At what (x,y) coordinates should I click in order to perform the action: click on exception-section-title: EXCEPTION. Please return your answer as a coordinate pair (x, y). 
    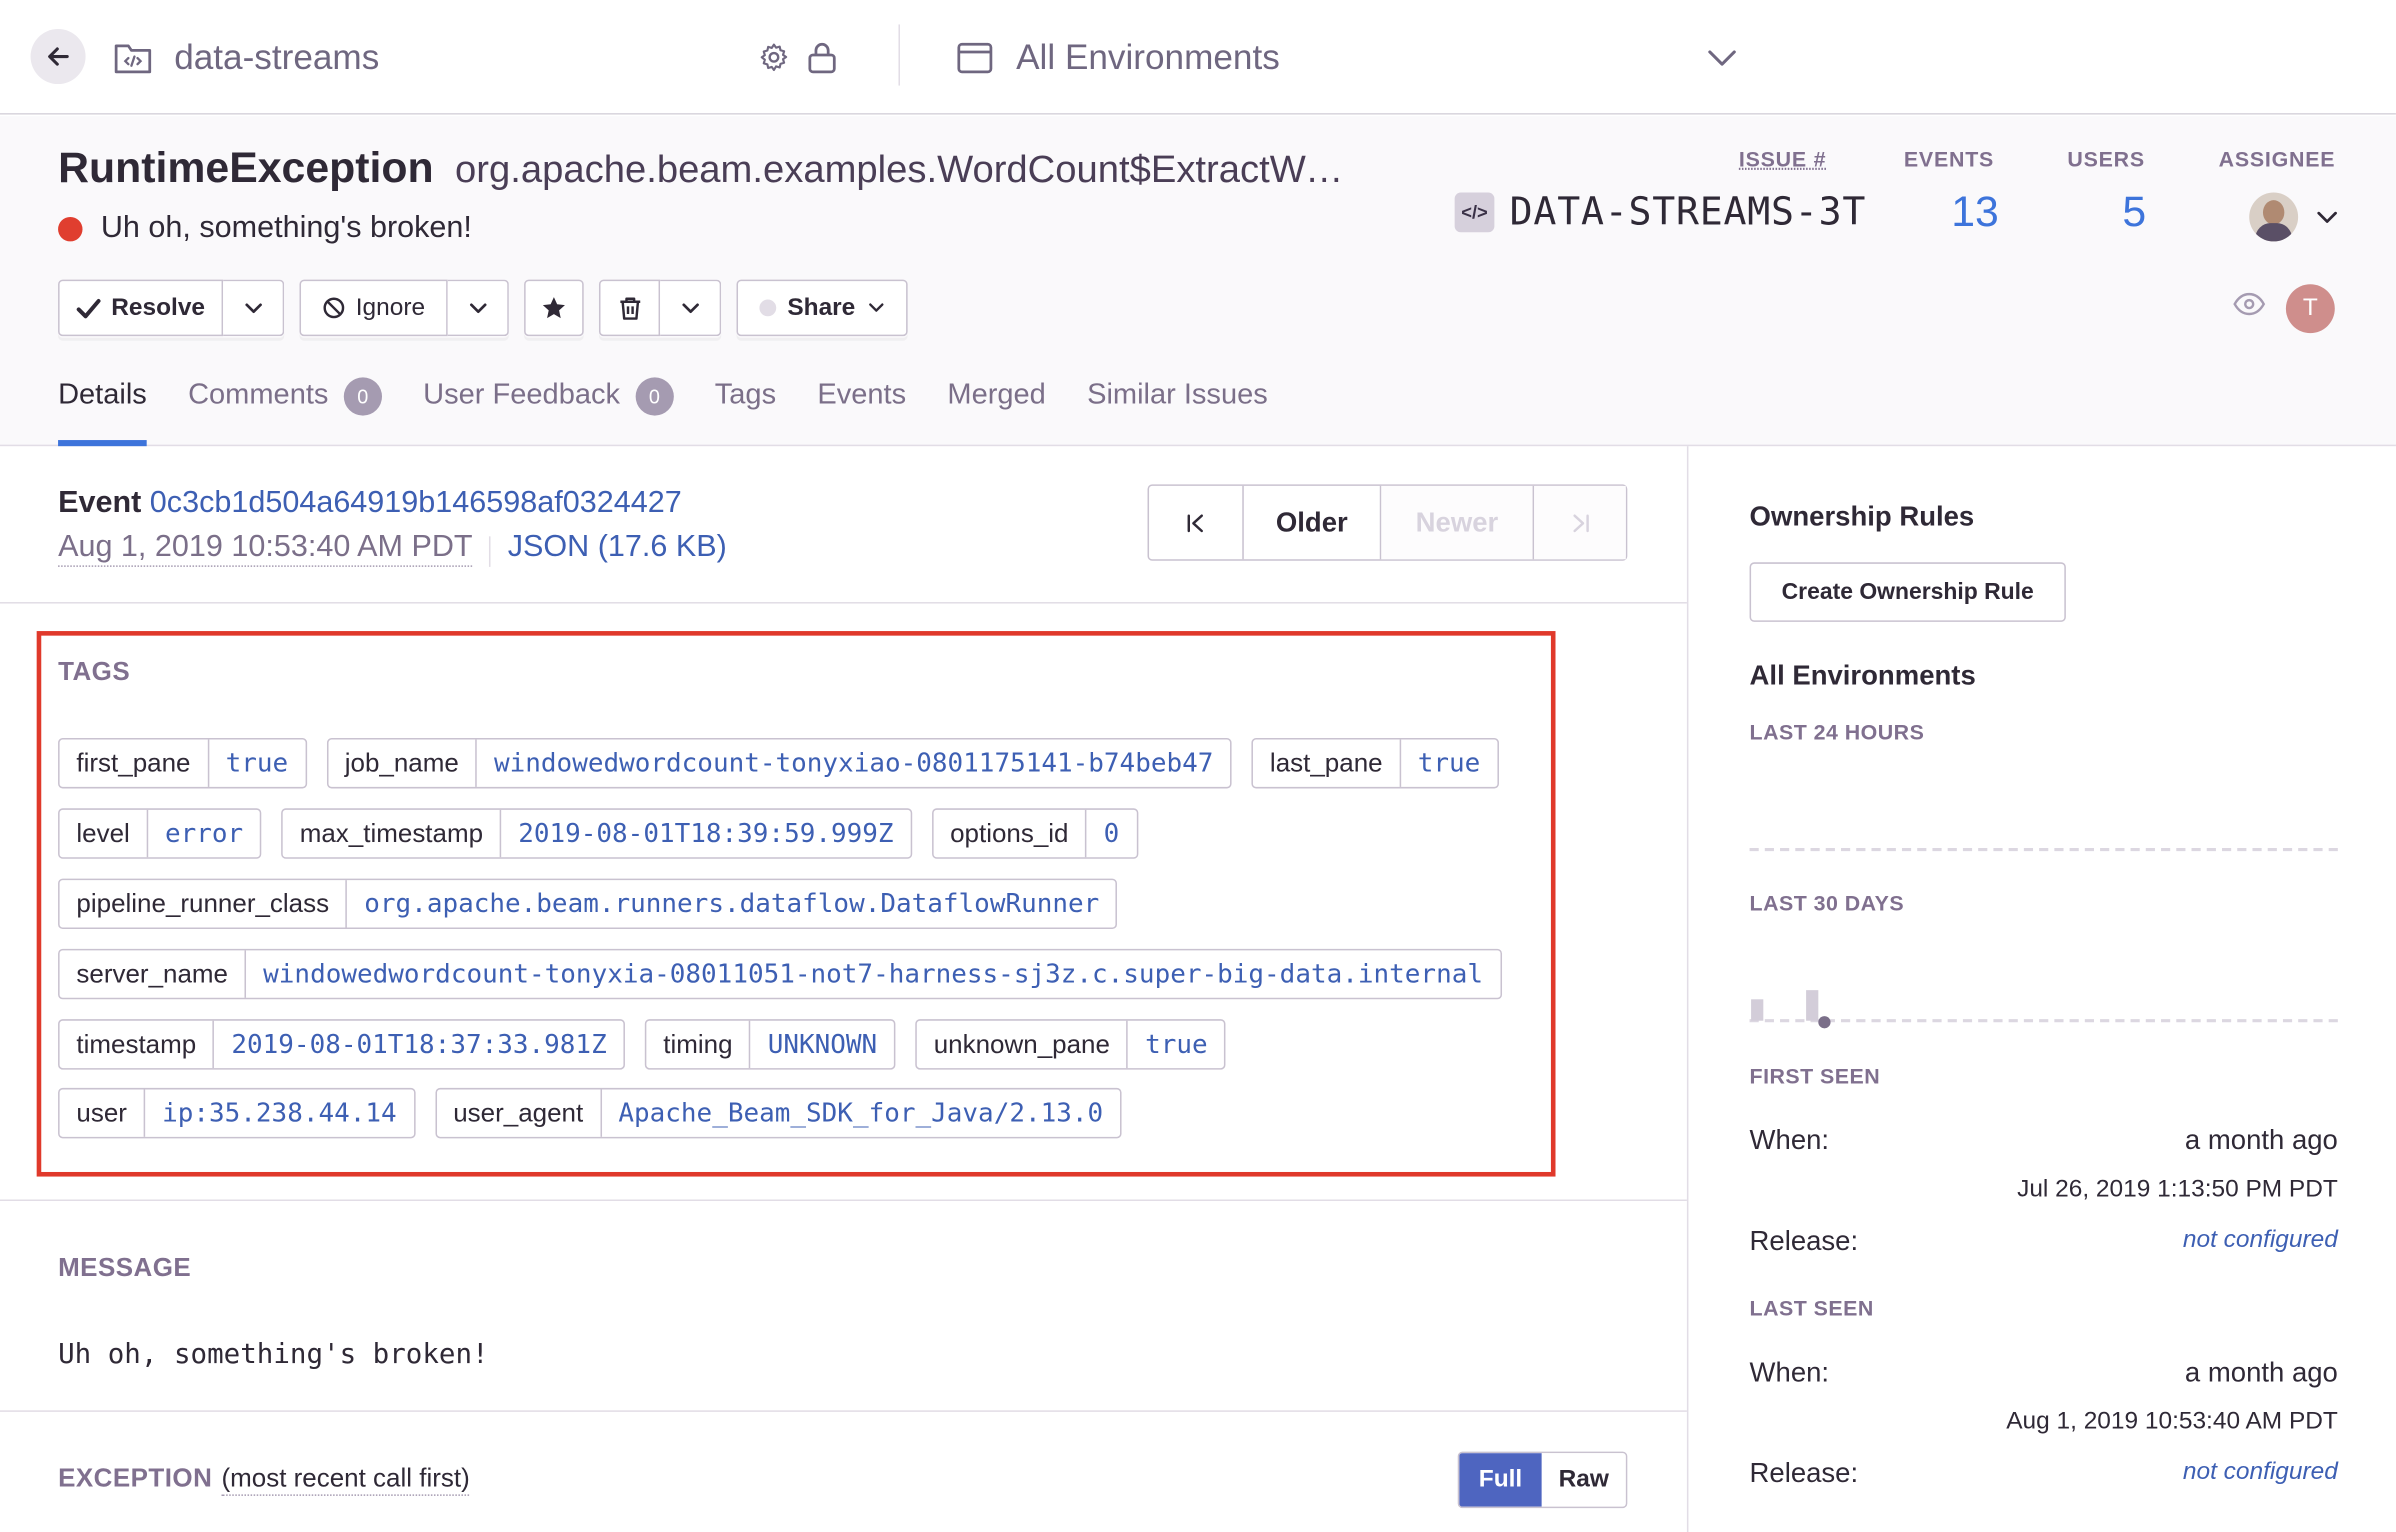
    Looking at the image, I should click on (135, 1479).